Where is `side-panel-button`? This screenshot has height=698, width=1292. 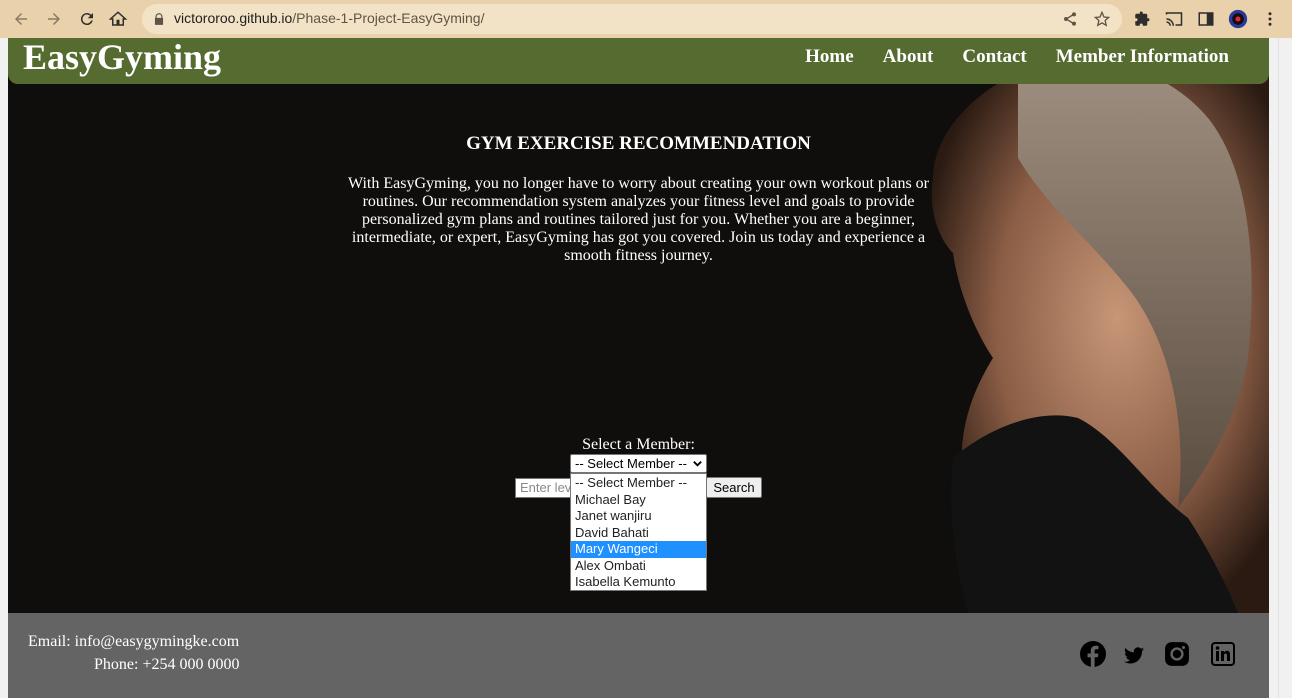
side-panel-button is located at coordinates (1206, 19).